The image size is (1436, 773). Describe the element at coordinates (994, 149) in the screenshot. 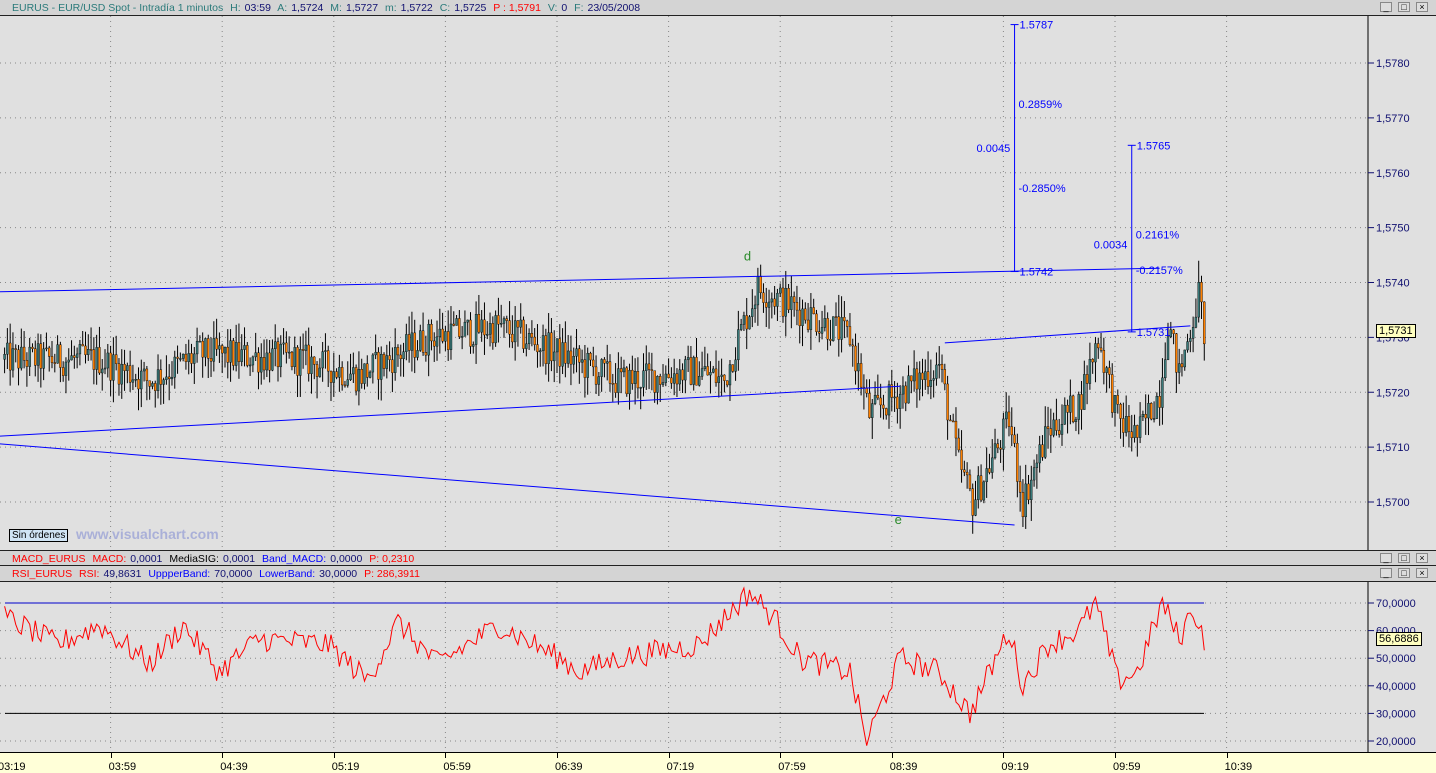

I see `measure-diff-label: 0.0045` at that location.